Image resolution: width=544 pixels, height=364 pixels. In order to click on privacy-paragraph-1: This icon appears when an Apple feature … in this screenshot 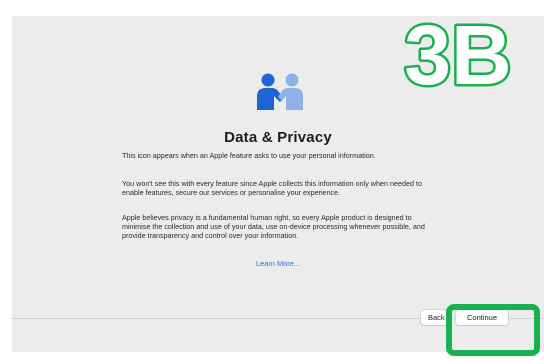, I will do `click(249, 155)`.